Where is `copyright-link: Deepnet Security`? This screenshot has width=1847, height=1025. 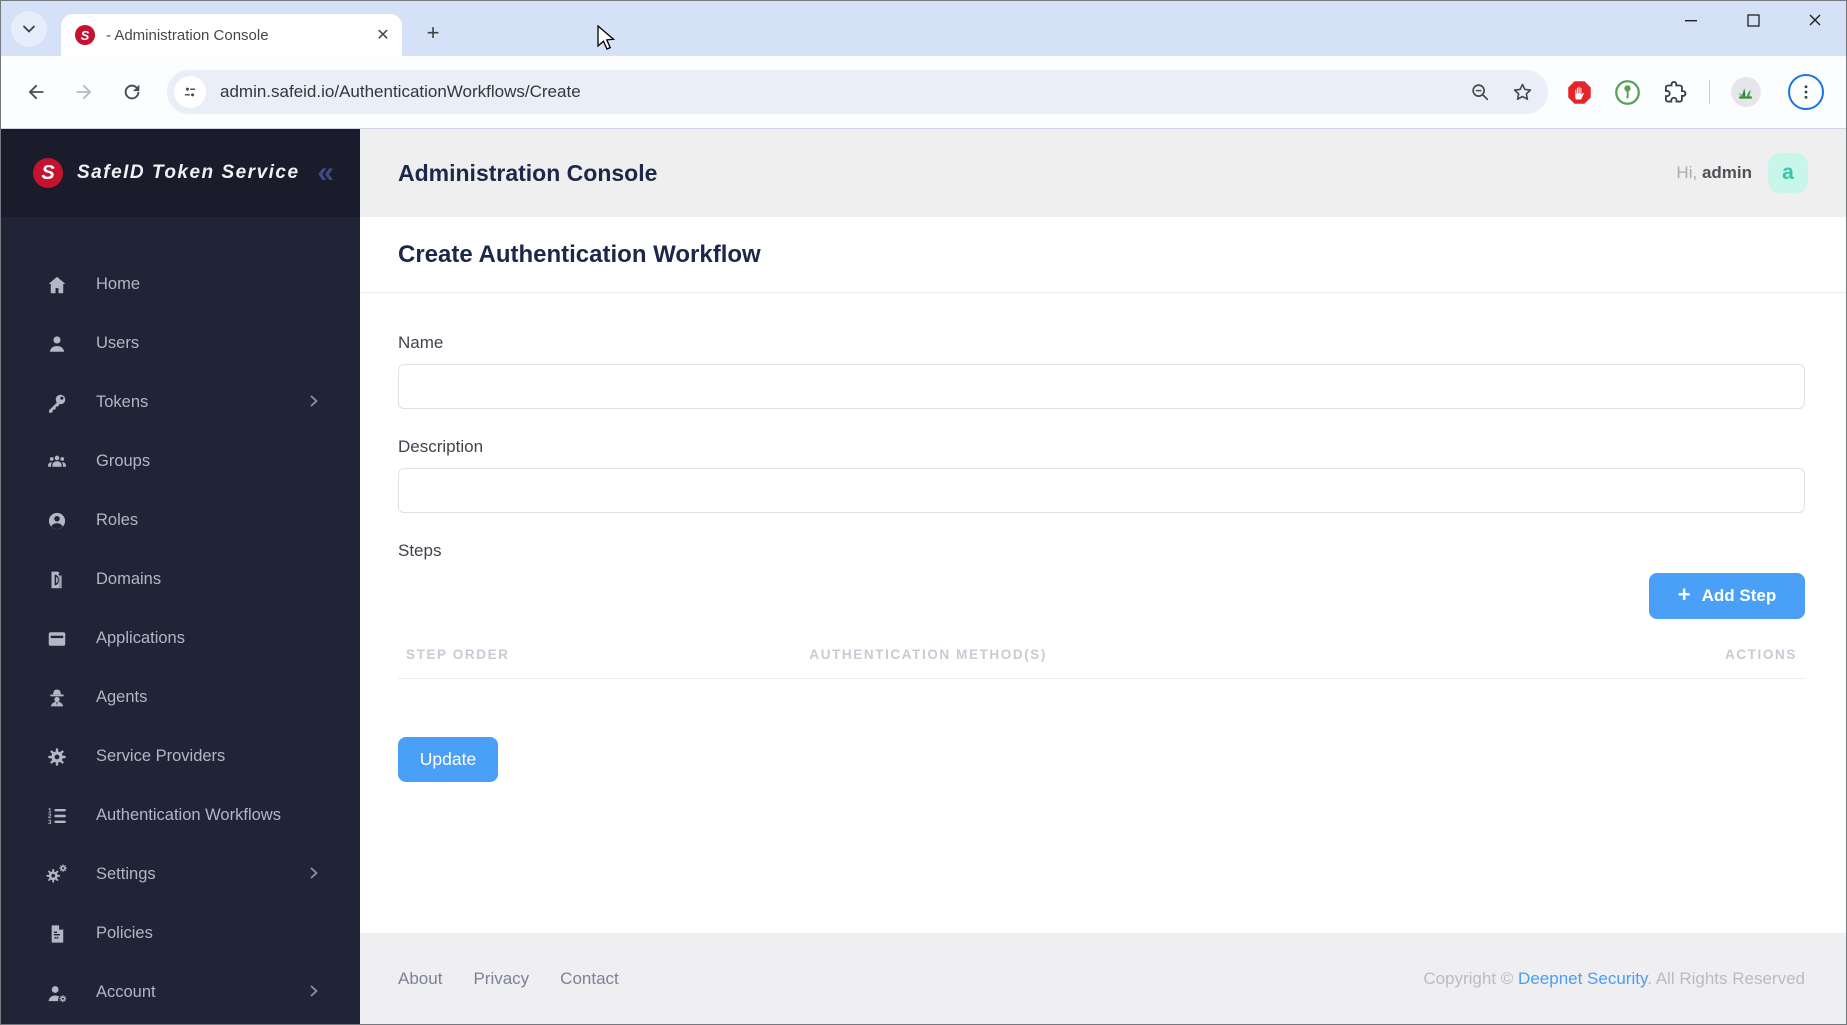 copyright-link: Deepnet Security is located at coordinates (1582, 978).